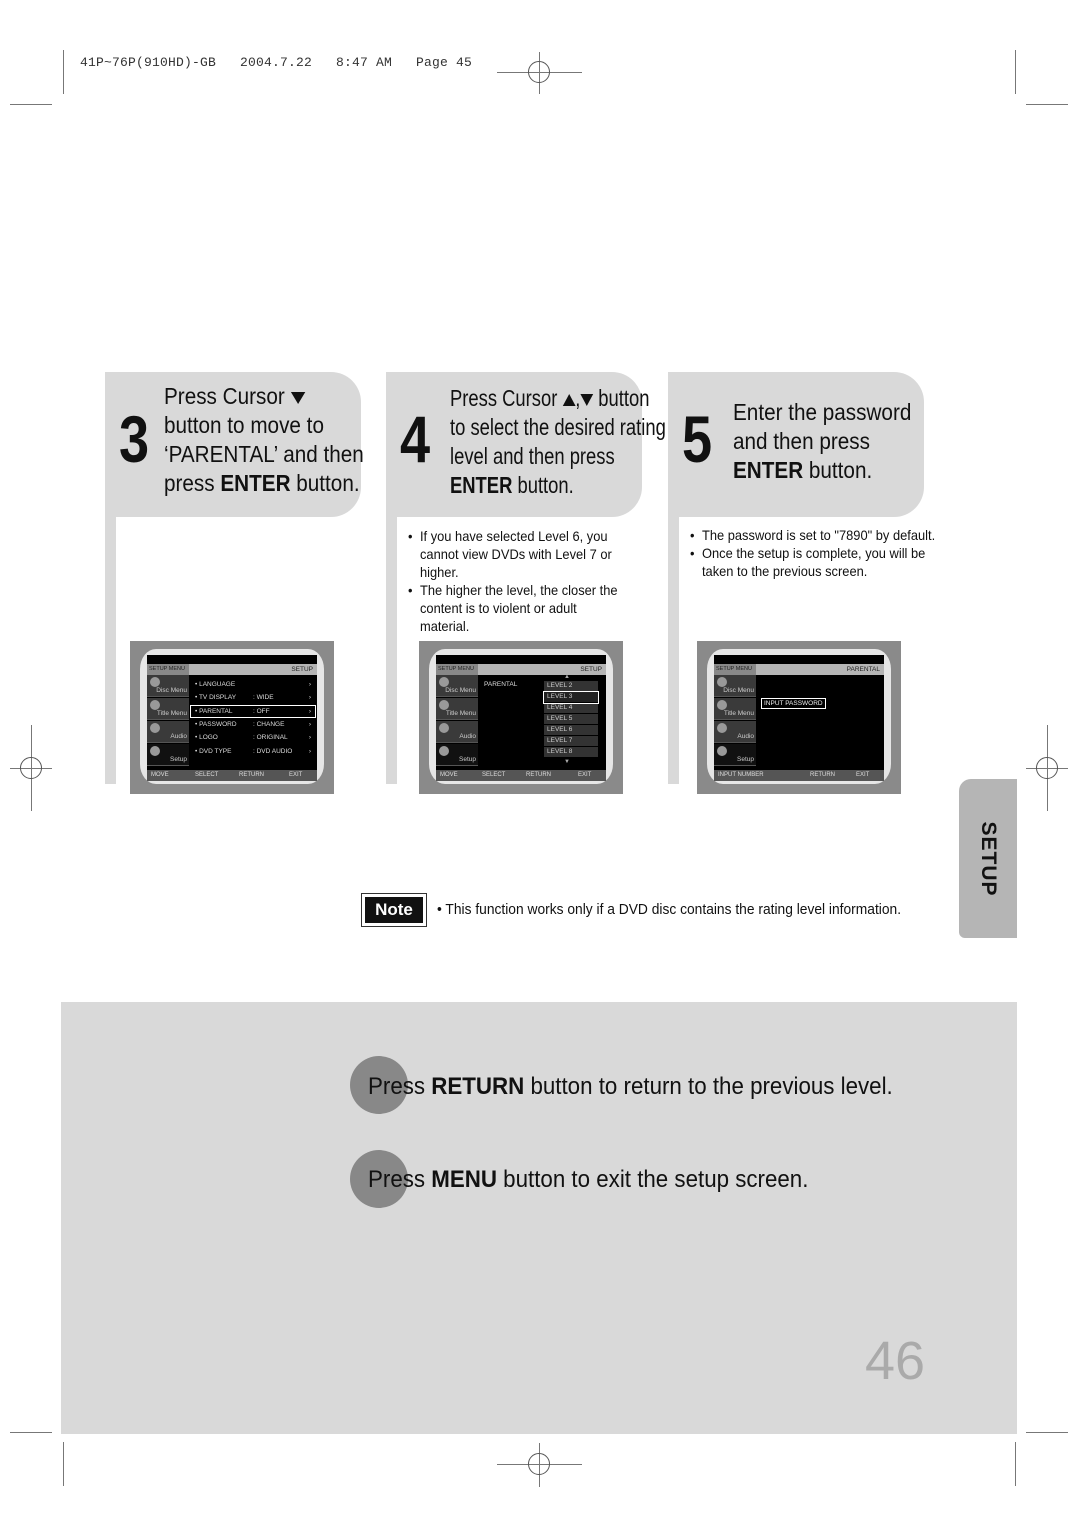 The width and height of the screenshot is (1080, 1528). Describe the element at coordinates (206, 738) in the screenshot. I see `osd-row-key: • LOGO` at that location.